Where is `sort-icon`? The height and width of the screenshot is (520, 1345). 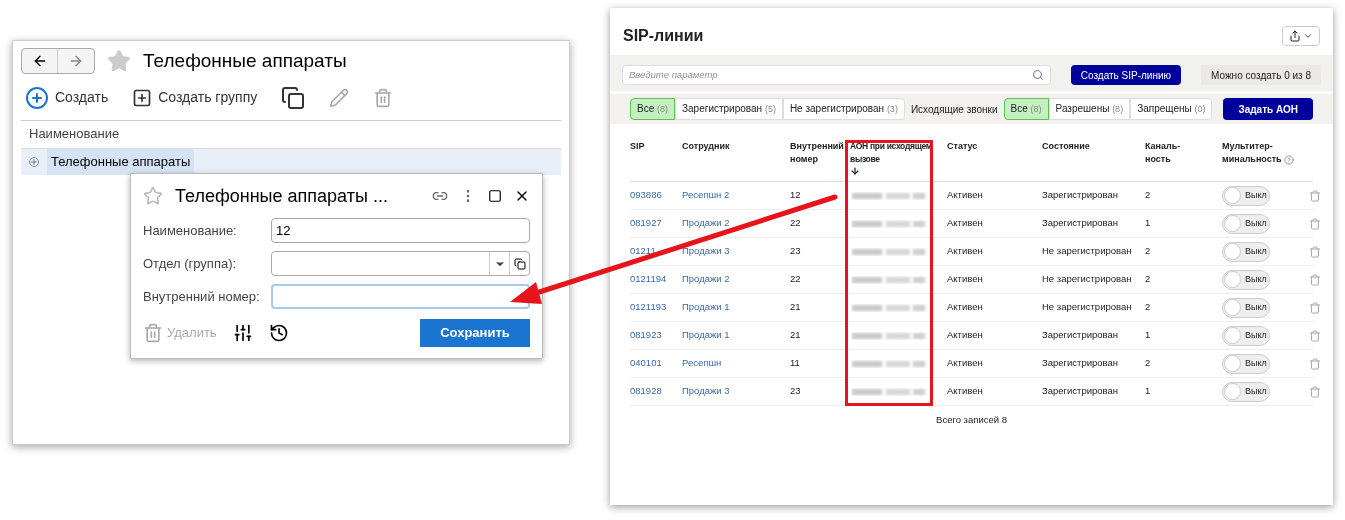
sort-icon is located at coordinates (855, 171).